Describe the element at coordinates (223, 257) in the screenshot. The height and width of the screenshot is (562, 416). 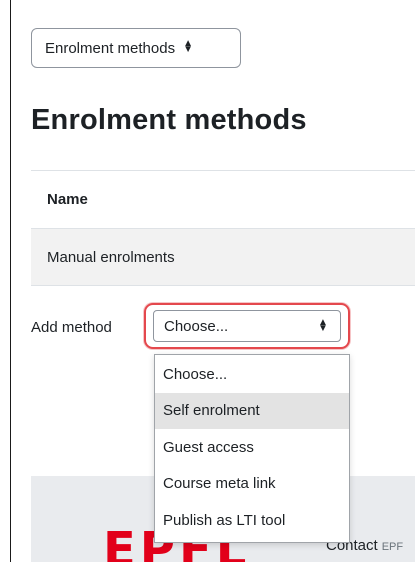
I see `table-row: Manual enrolments` at that location.